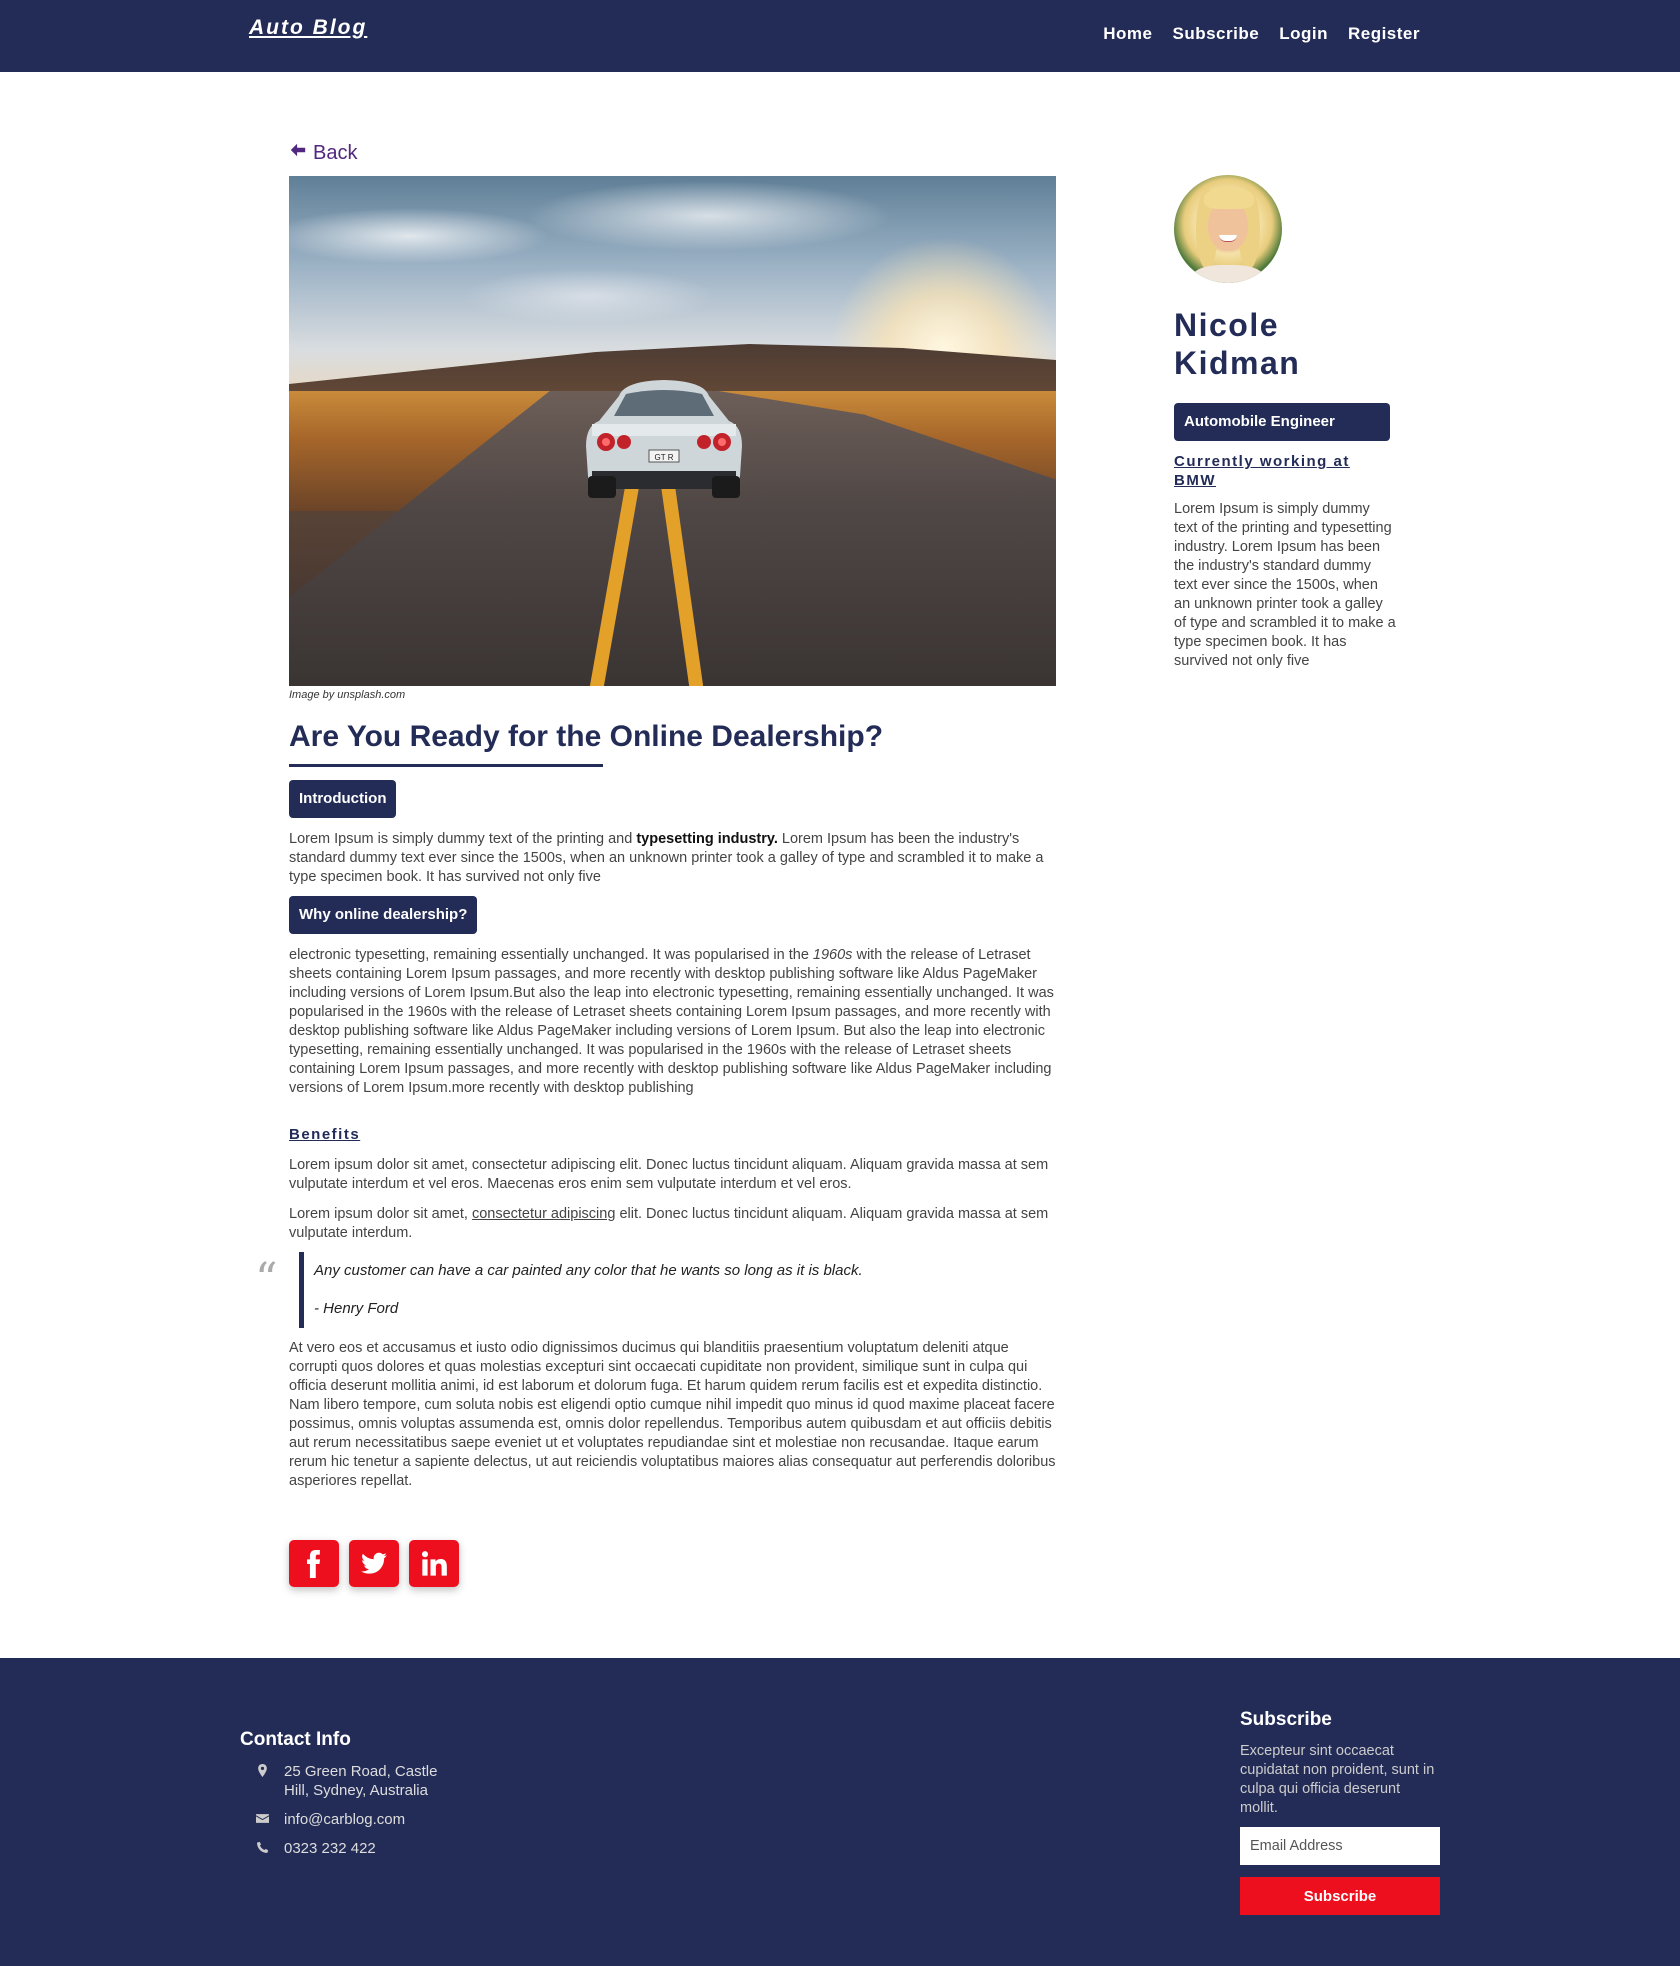 Image resolution: width=1680 pixels, height=1966 pixels. I want to click on intro-tag: Introduction, so click(343, 799).